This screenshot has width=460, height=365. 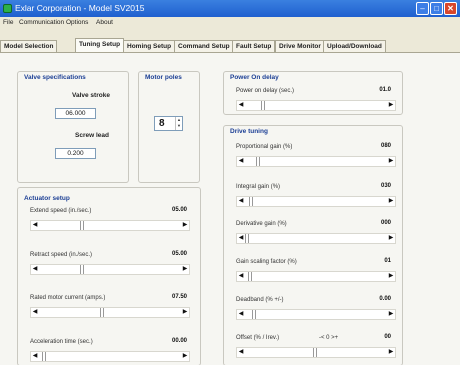 What do you see at coordinates (316, 314) in the screenshot?
I see `deadband-slider: ◀ ▶` at bounding box center [316, 314].